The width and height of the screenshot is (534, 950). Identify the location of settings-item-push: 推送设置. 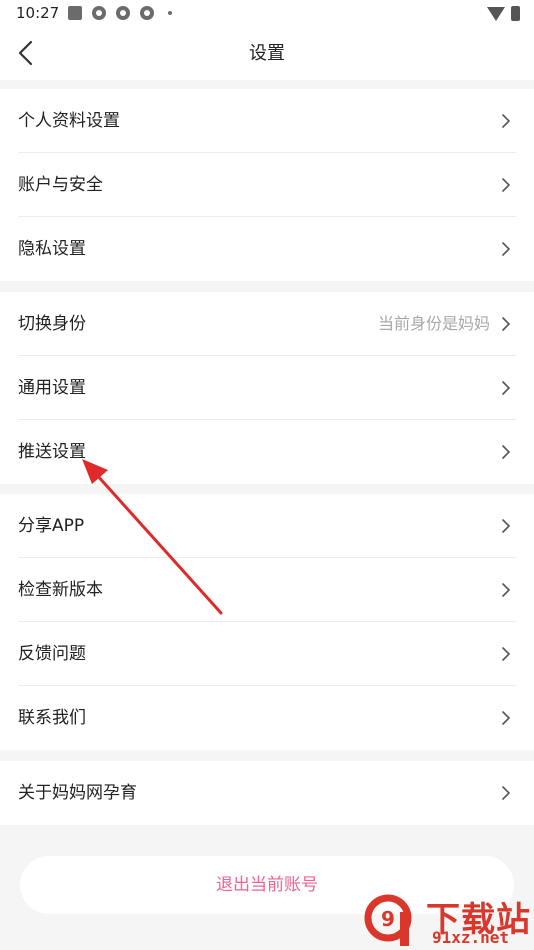
(267, 452).